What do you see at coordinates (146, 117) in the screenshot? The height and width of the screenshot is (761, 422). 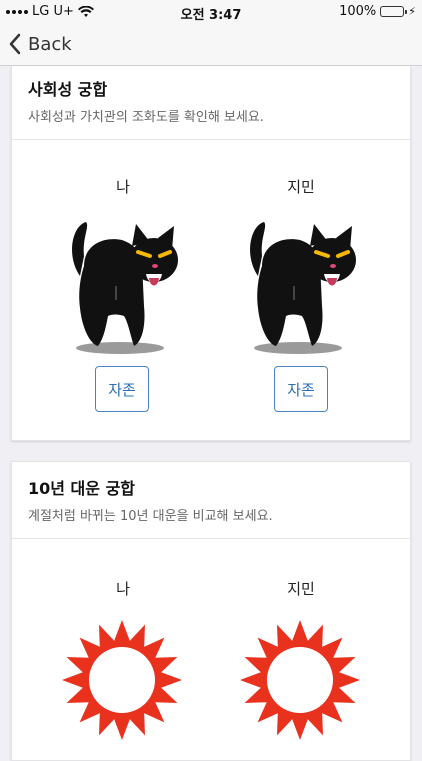 I see `card-subtitle: 사회성과 가치관의 조화도를 확인해 보세요.` at bounding box center [146, 117].